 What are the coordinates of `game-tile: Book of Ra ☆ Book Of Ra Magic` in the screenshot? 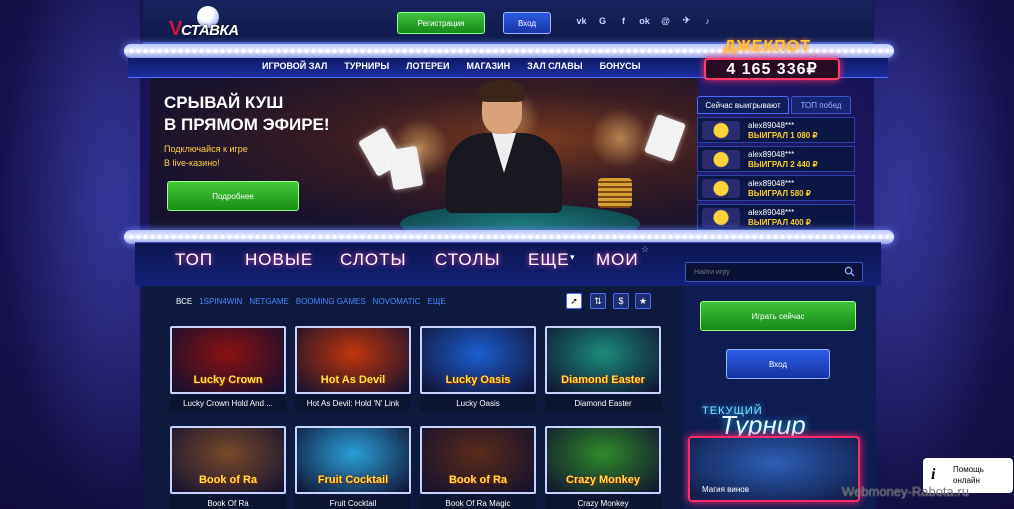 It's located at (478, 467).